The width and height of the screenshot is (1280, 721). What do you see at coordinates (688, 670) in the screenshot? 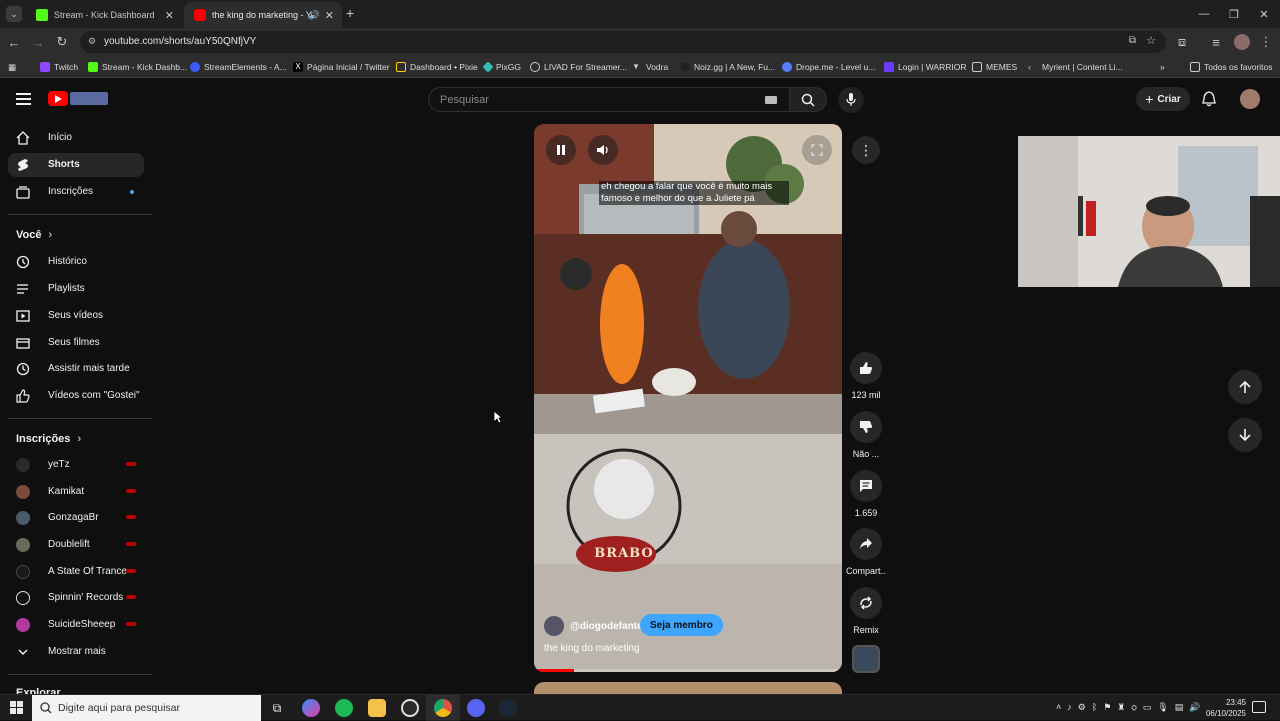
I see `video-progress-bar` at bounding box center [688, 670].